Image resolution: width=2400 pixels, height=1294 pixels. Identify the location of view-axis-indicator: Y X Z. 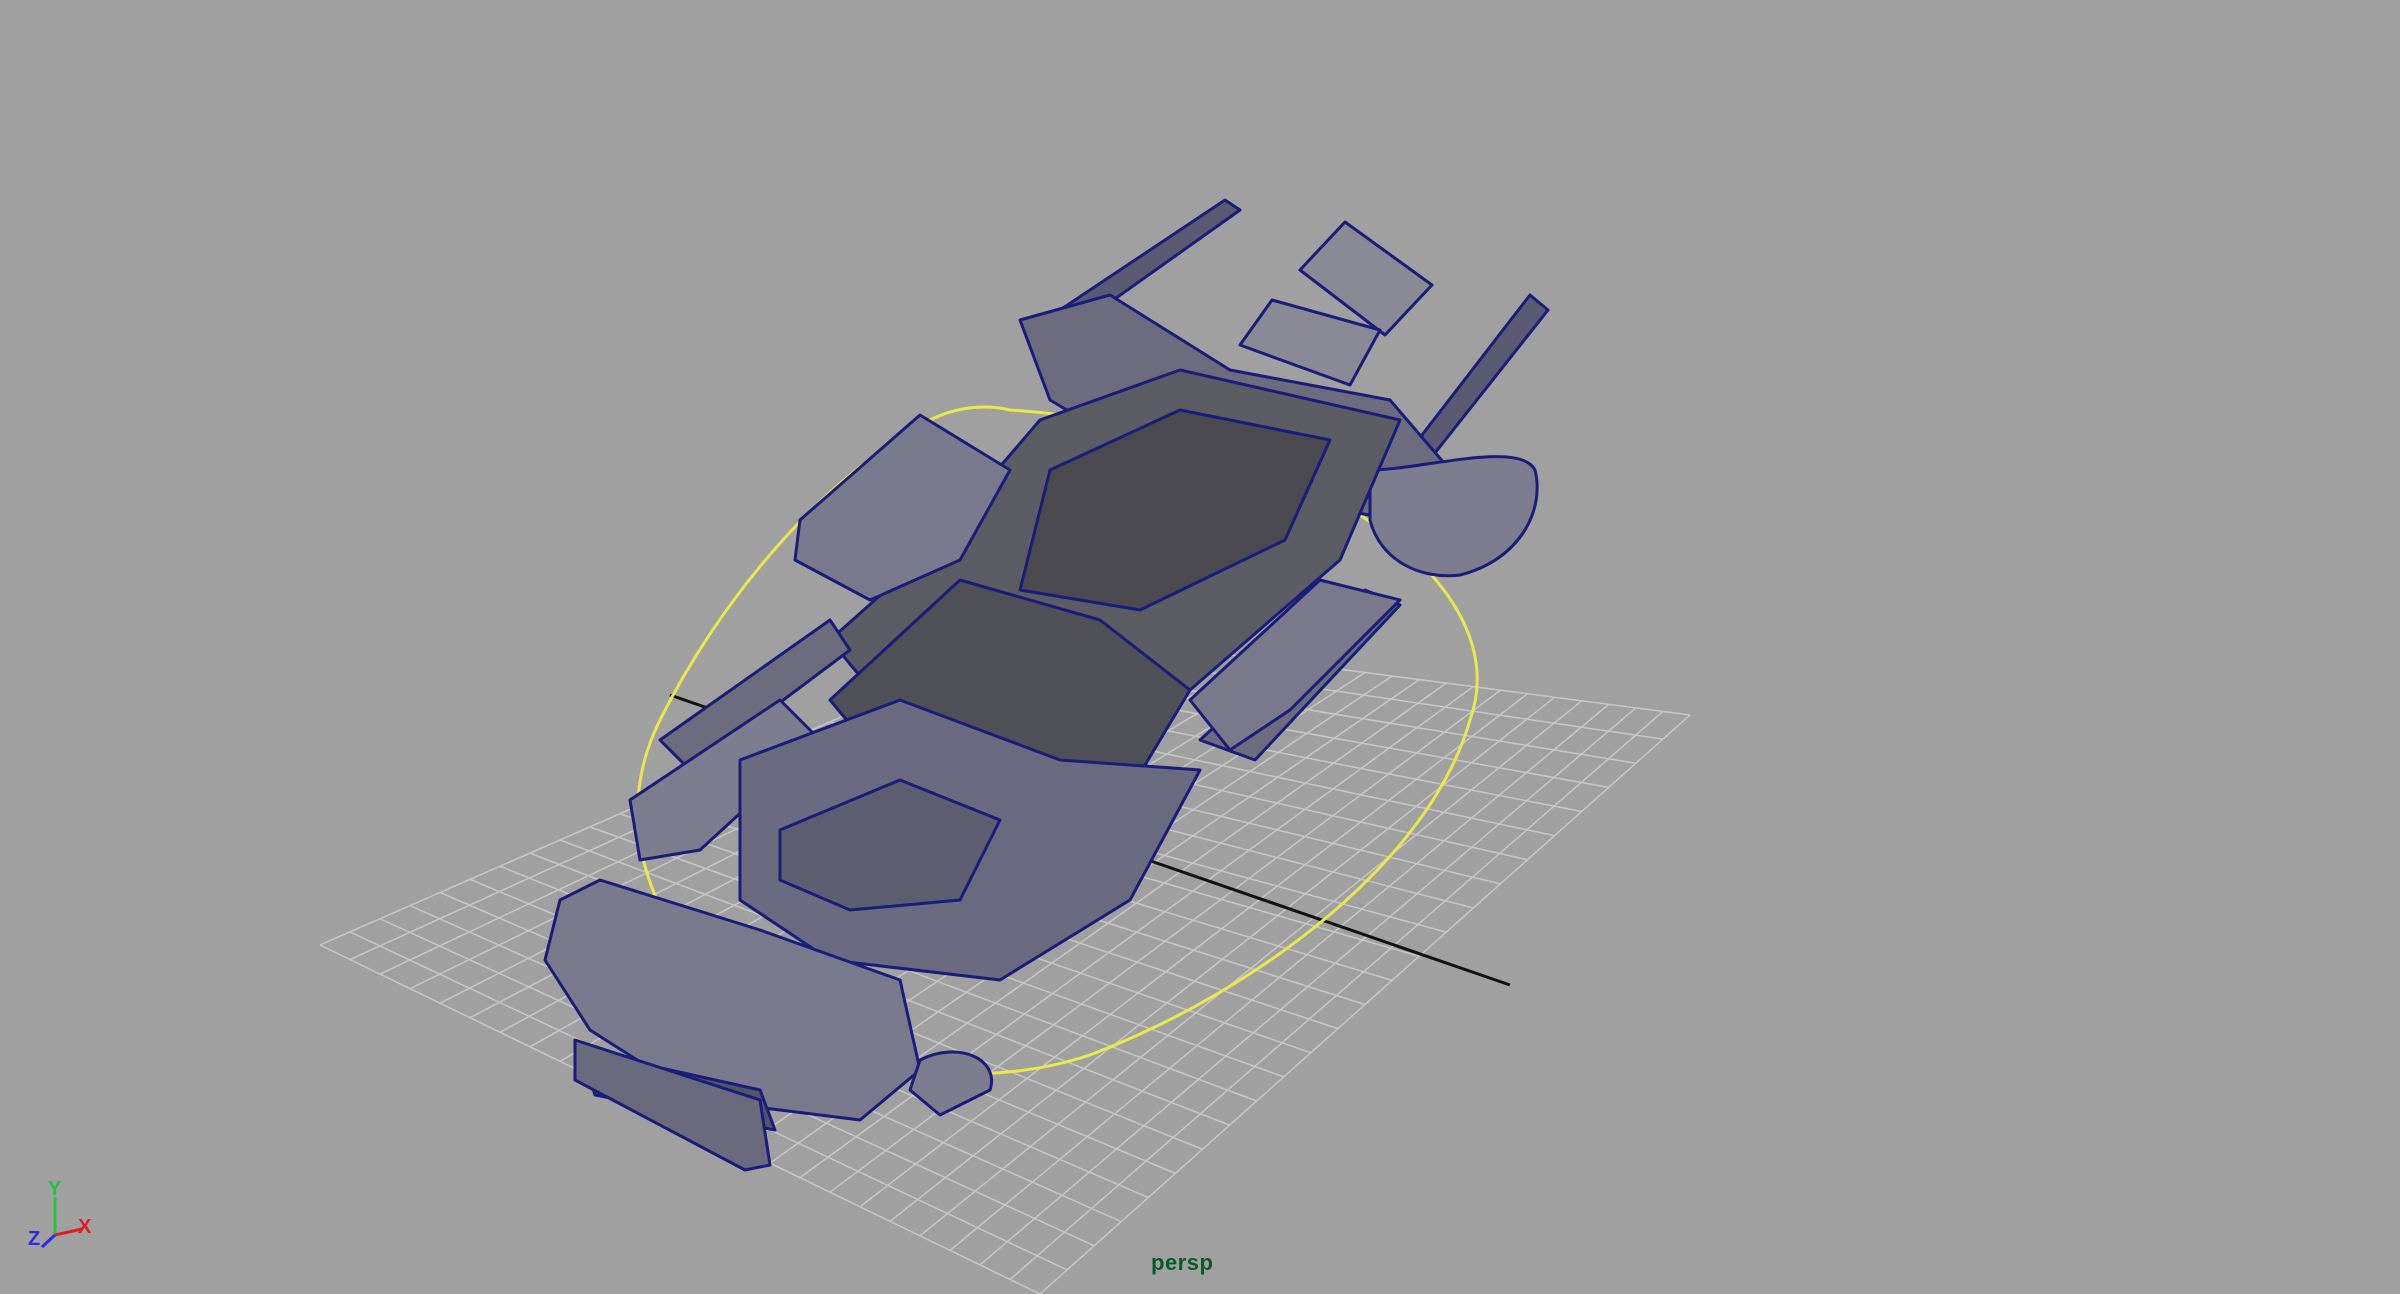
(60, 1214).